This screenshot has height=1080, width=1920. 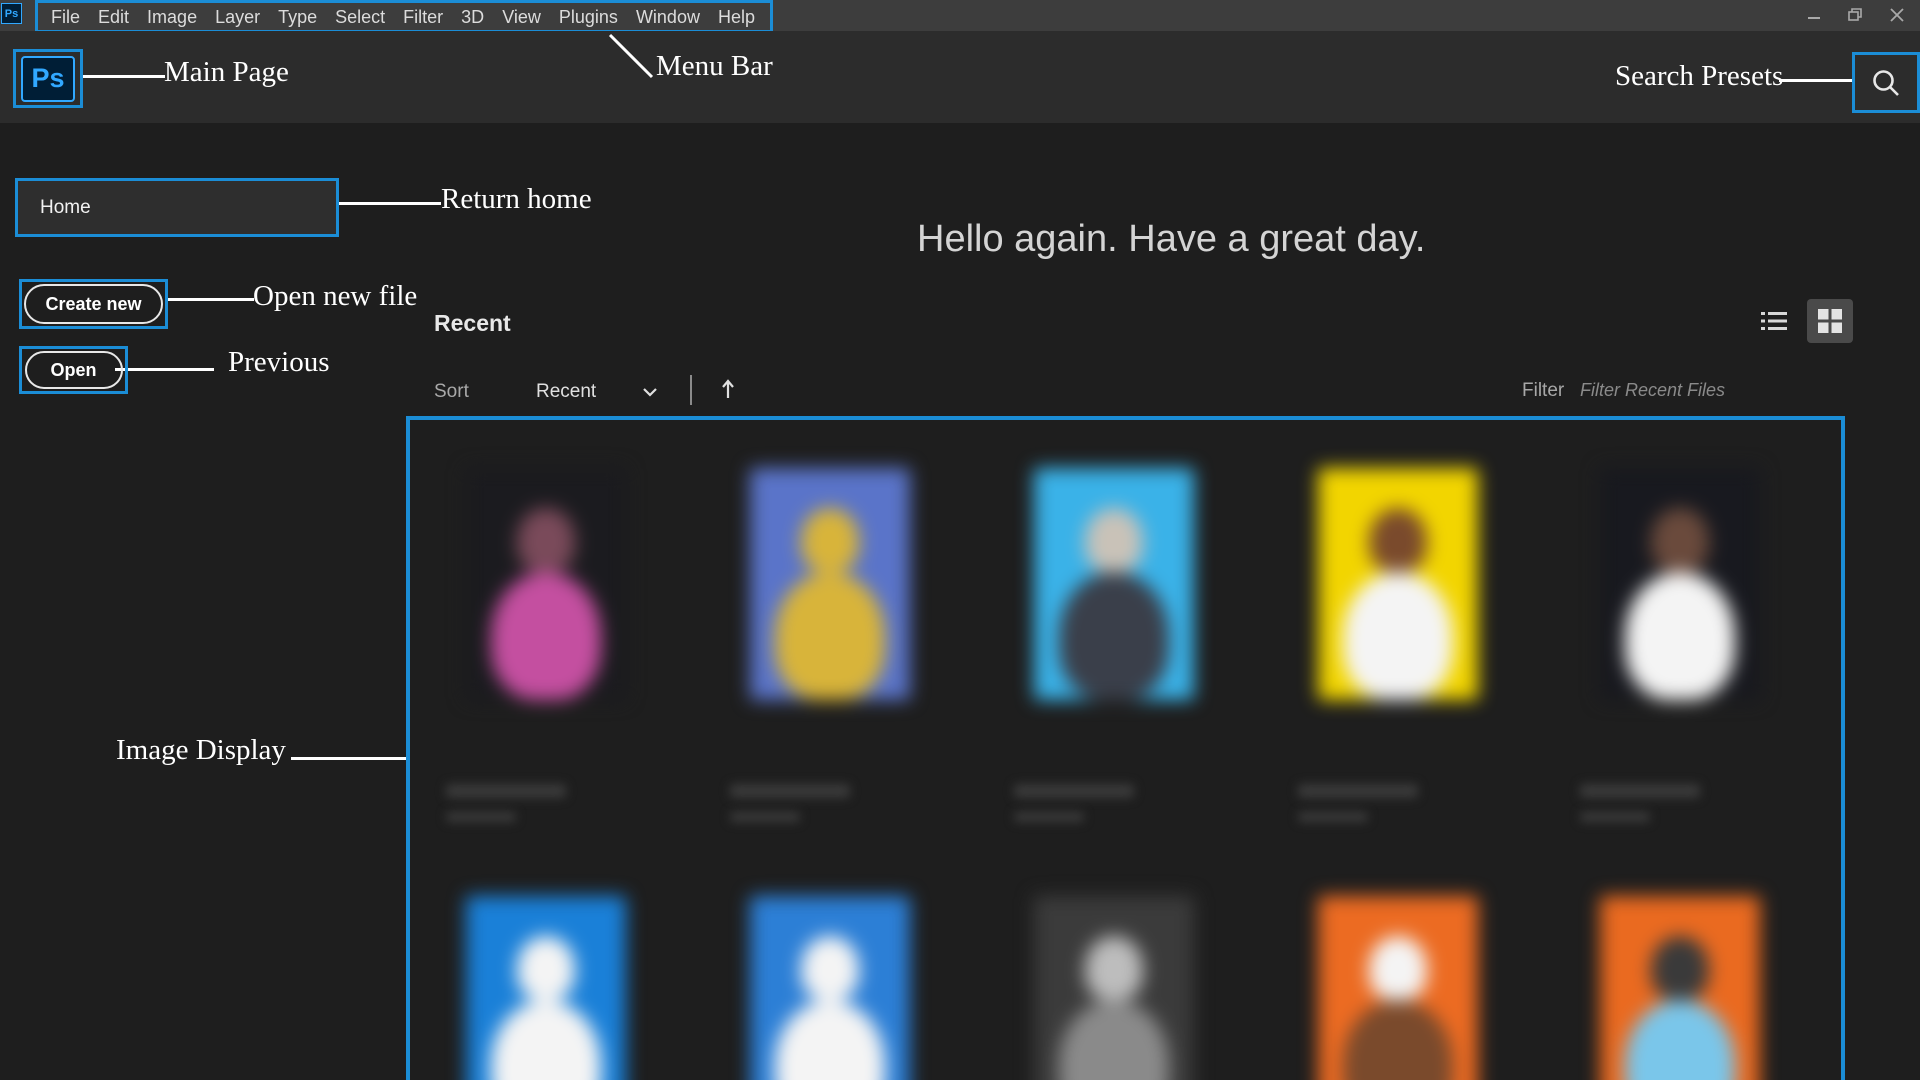 What do you see at coordinates (631, 56) in the screenshot?
I see `annotation-line-menu-bar` at bounding box center [631, 56].